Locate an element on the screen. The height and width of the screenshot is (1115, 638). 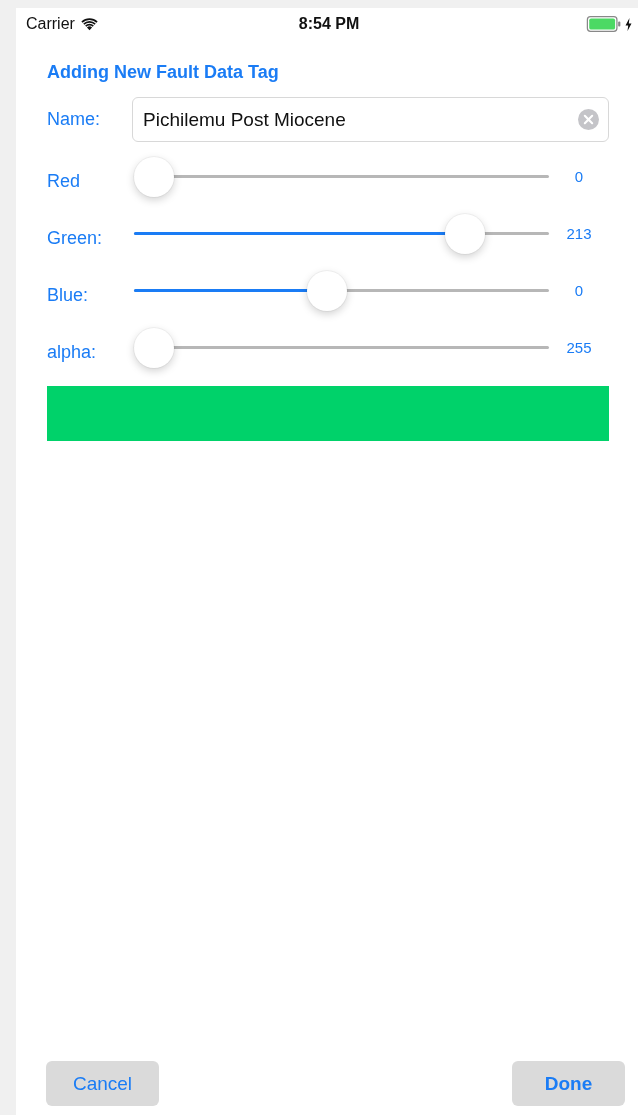
status-time: 8:54 PM is located at coordinates (329, 24).